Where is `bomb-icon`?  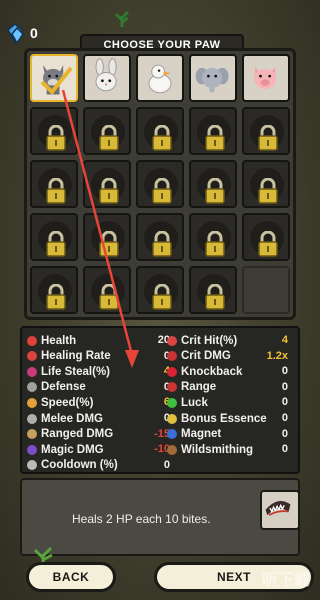 bomb-icon is located at coordinates (172, 356).